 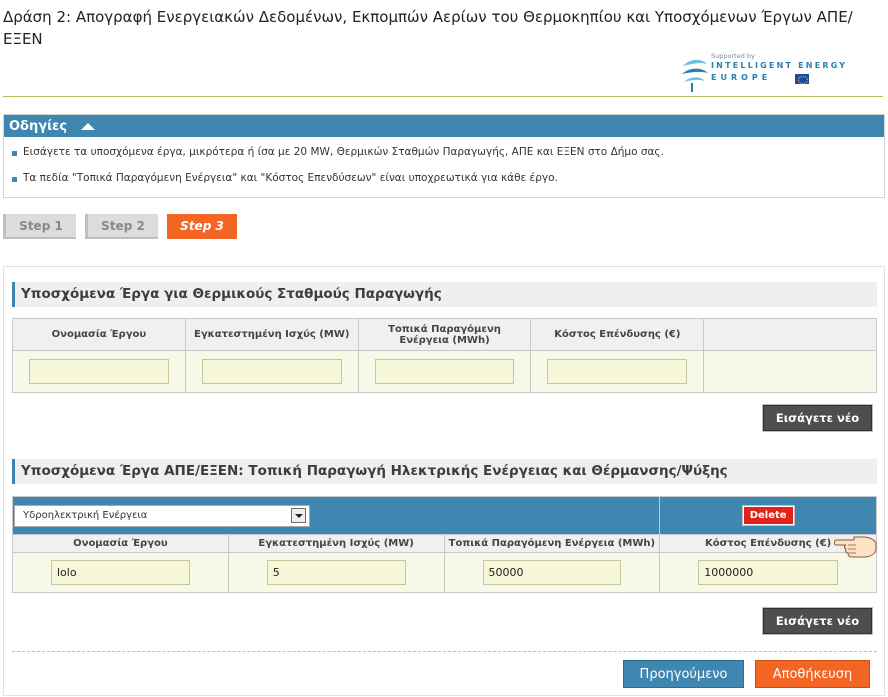 What do you see at coordinates (38, 126) in the screenshot?
I see `instructions-title: Οδηγίες` at bounding box center [38, 126].